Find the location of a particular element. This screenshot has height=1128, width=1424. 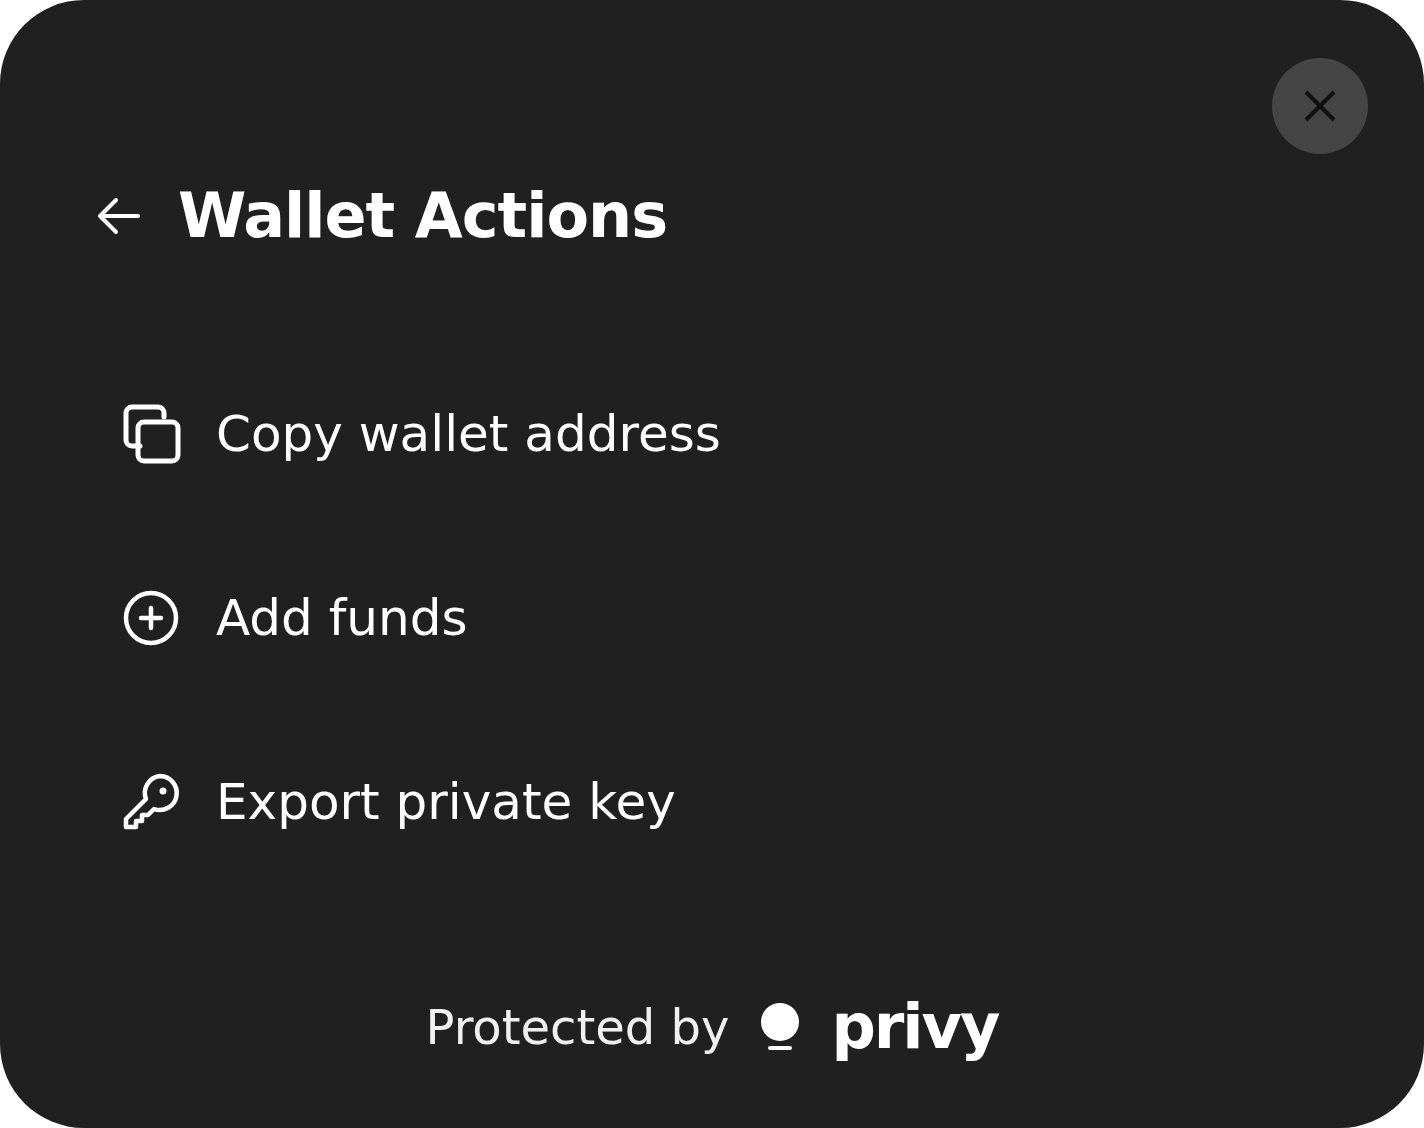

dialog-title: Wallet Actions is located at coordinates (423, 216).